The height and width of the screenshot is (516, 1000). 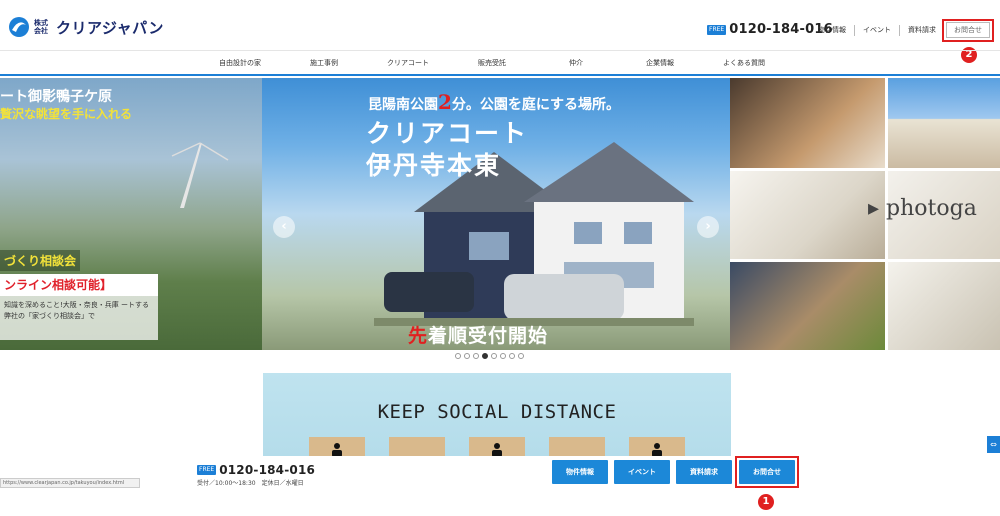 I want to click on banner-text: KEEP SOCIAL DISTANCE, so click(x=497, y=412).